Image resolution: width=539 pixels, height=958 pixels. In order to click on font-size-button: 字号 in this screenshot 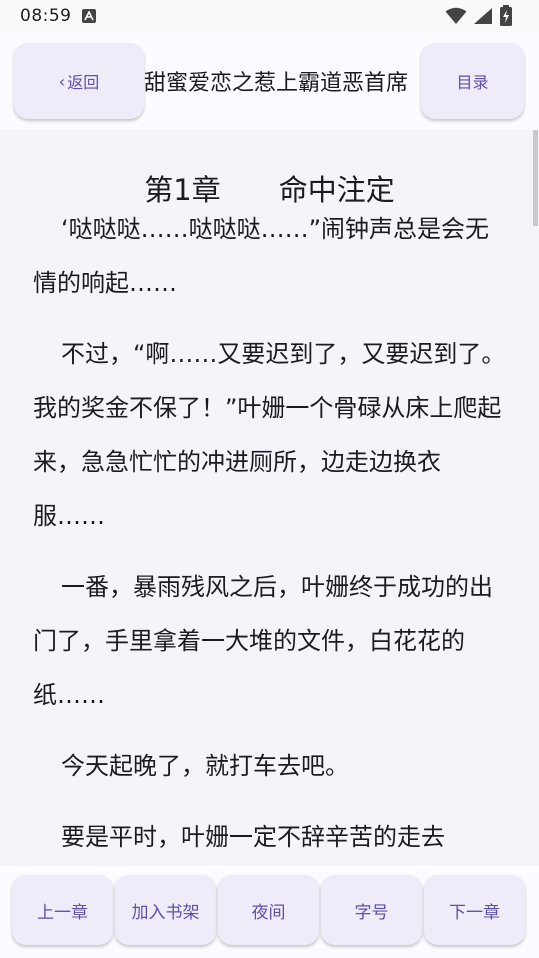, I will do `click(371, 910)`.